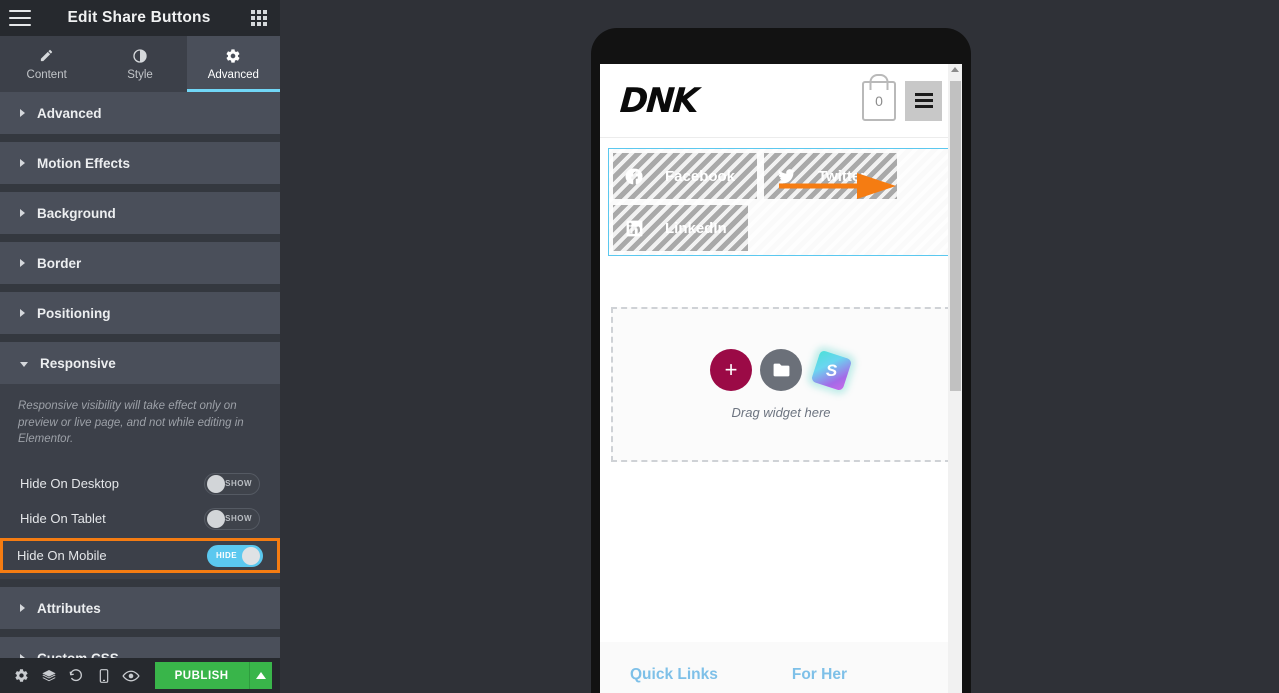  I want to click on site-footer: Quick Links For Her, so click(781, 667).